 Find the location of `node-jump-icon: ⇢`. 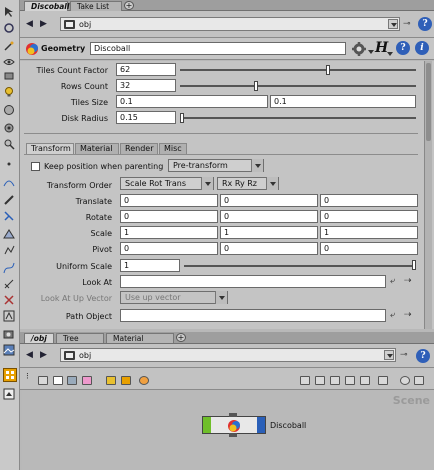

node-jump-icon: ⇢ is located at coordinates (410, 281).